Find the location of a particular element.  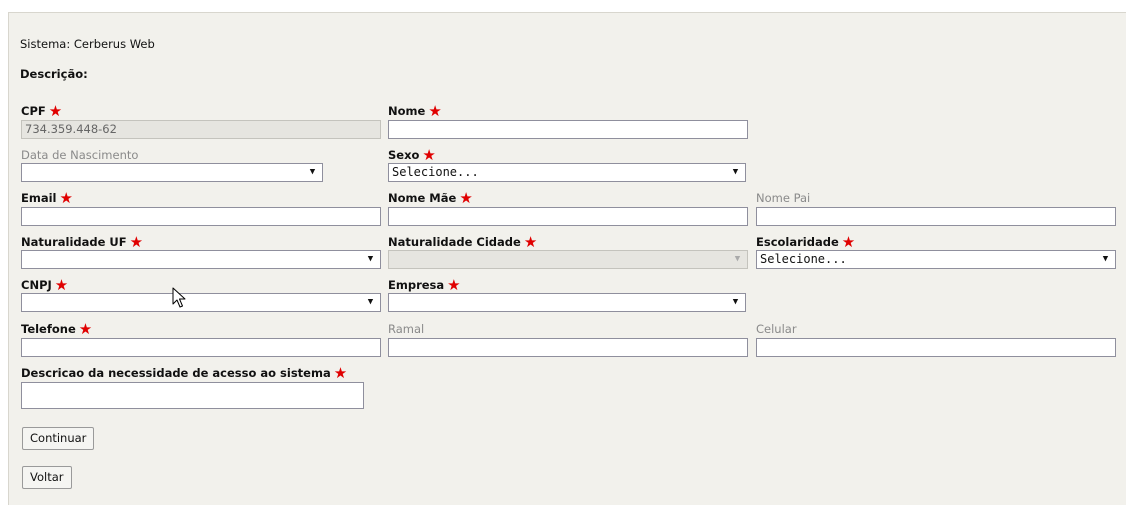

telefone-field is located at coordinates (201, 347).